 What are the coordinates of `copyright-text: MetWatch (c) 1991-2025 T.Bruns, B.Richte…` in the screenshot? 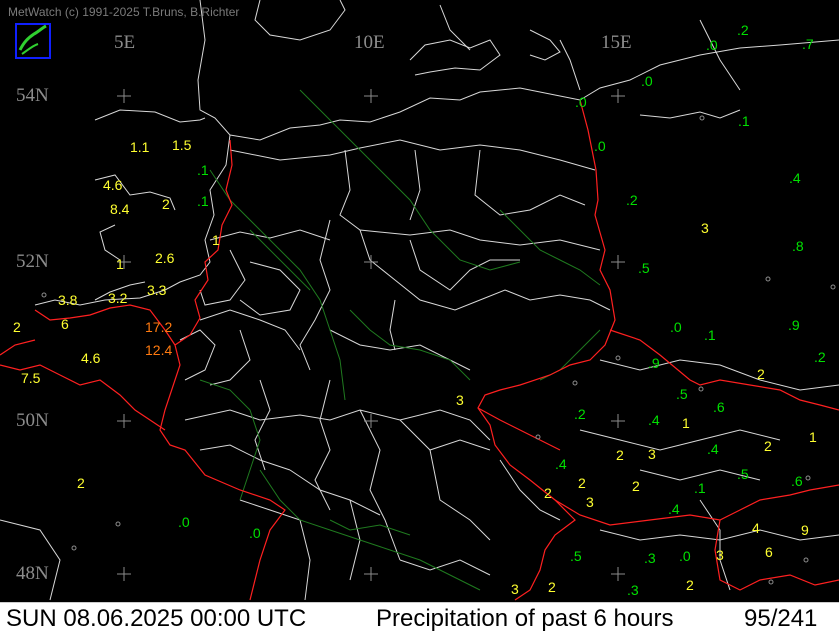 It's located at (124, 12).